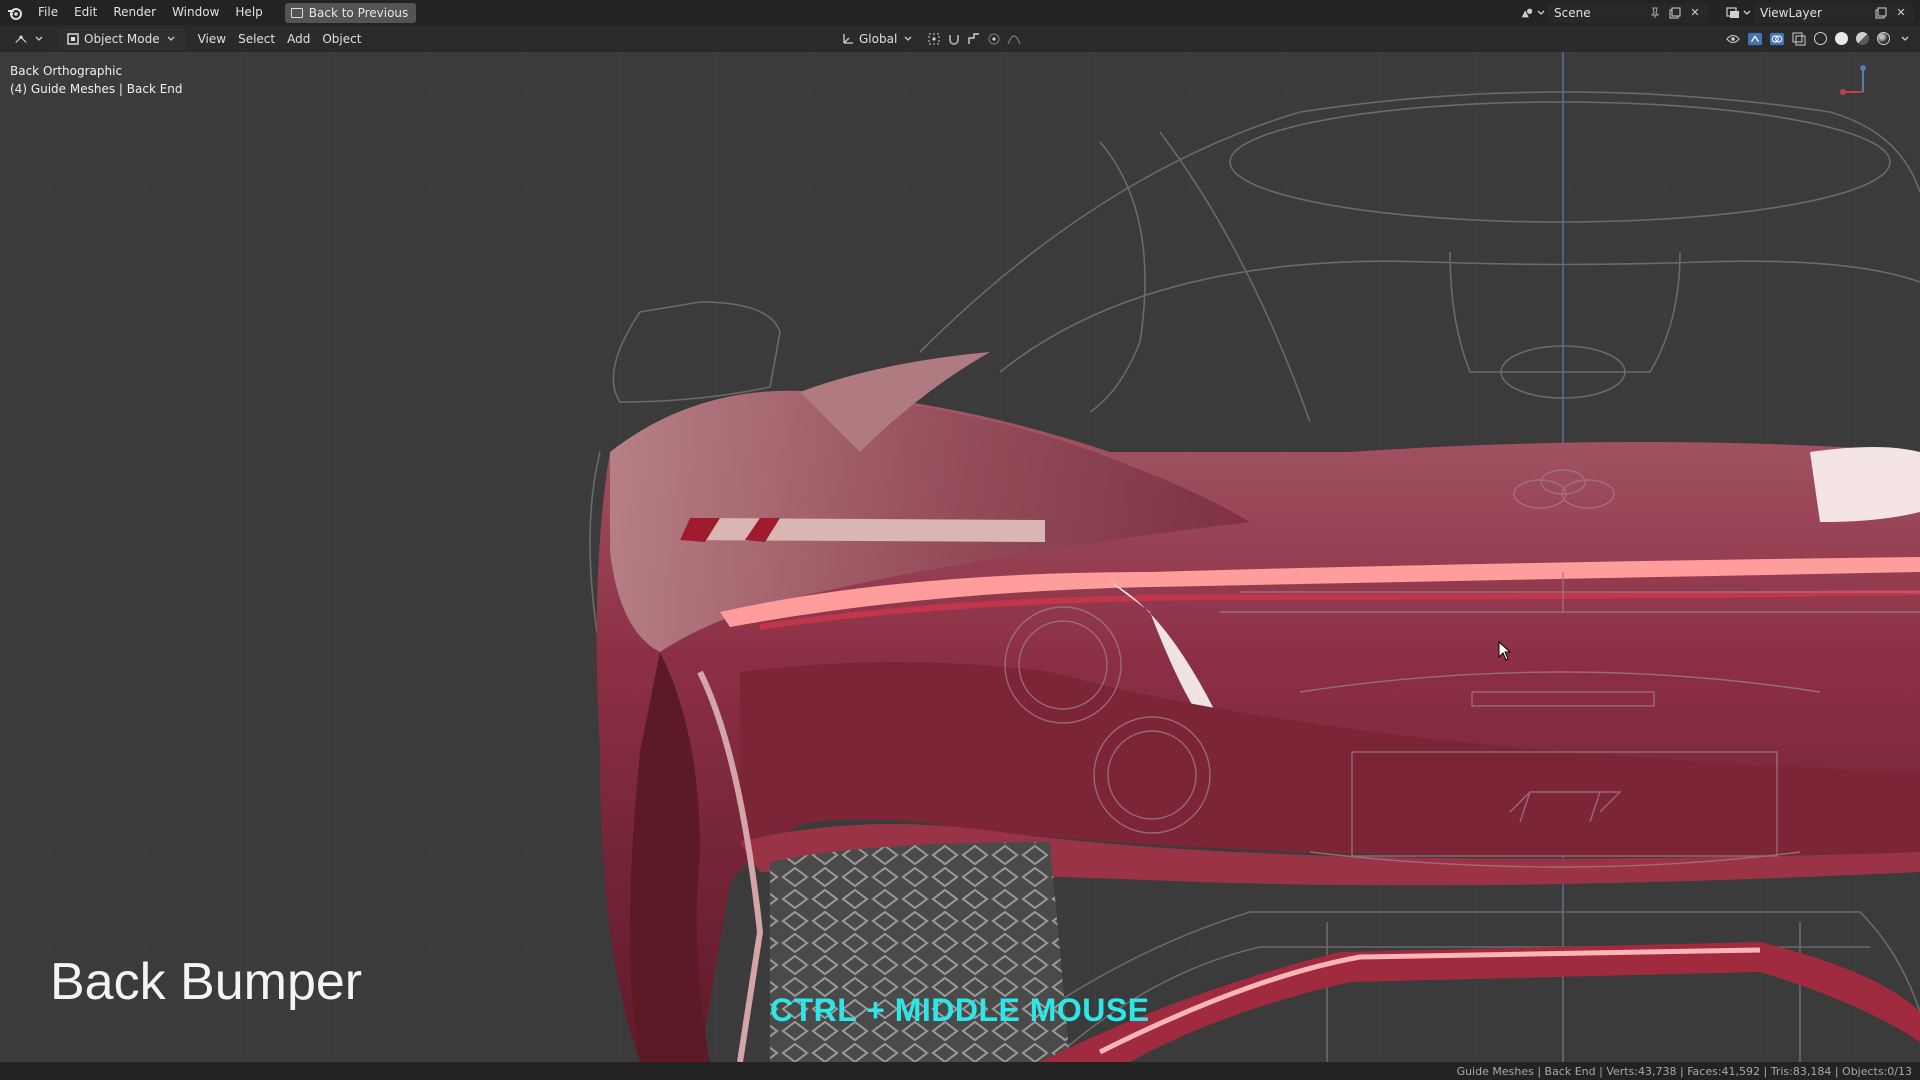 This screenshot has height=1080, width=1920. I want to click on view-layer-name: ViewLayer, so click(1791, 12).